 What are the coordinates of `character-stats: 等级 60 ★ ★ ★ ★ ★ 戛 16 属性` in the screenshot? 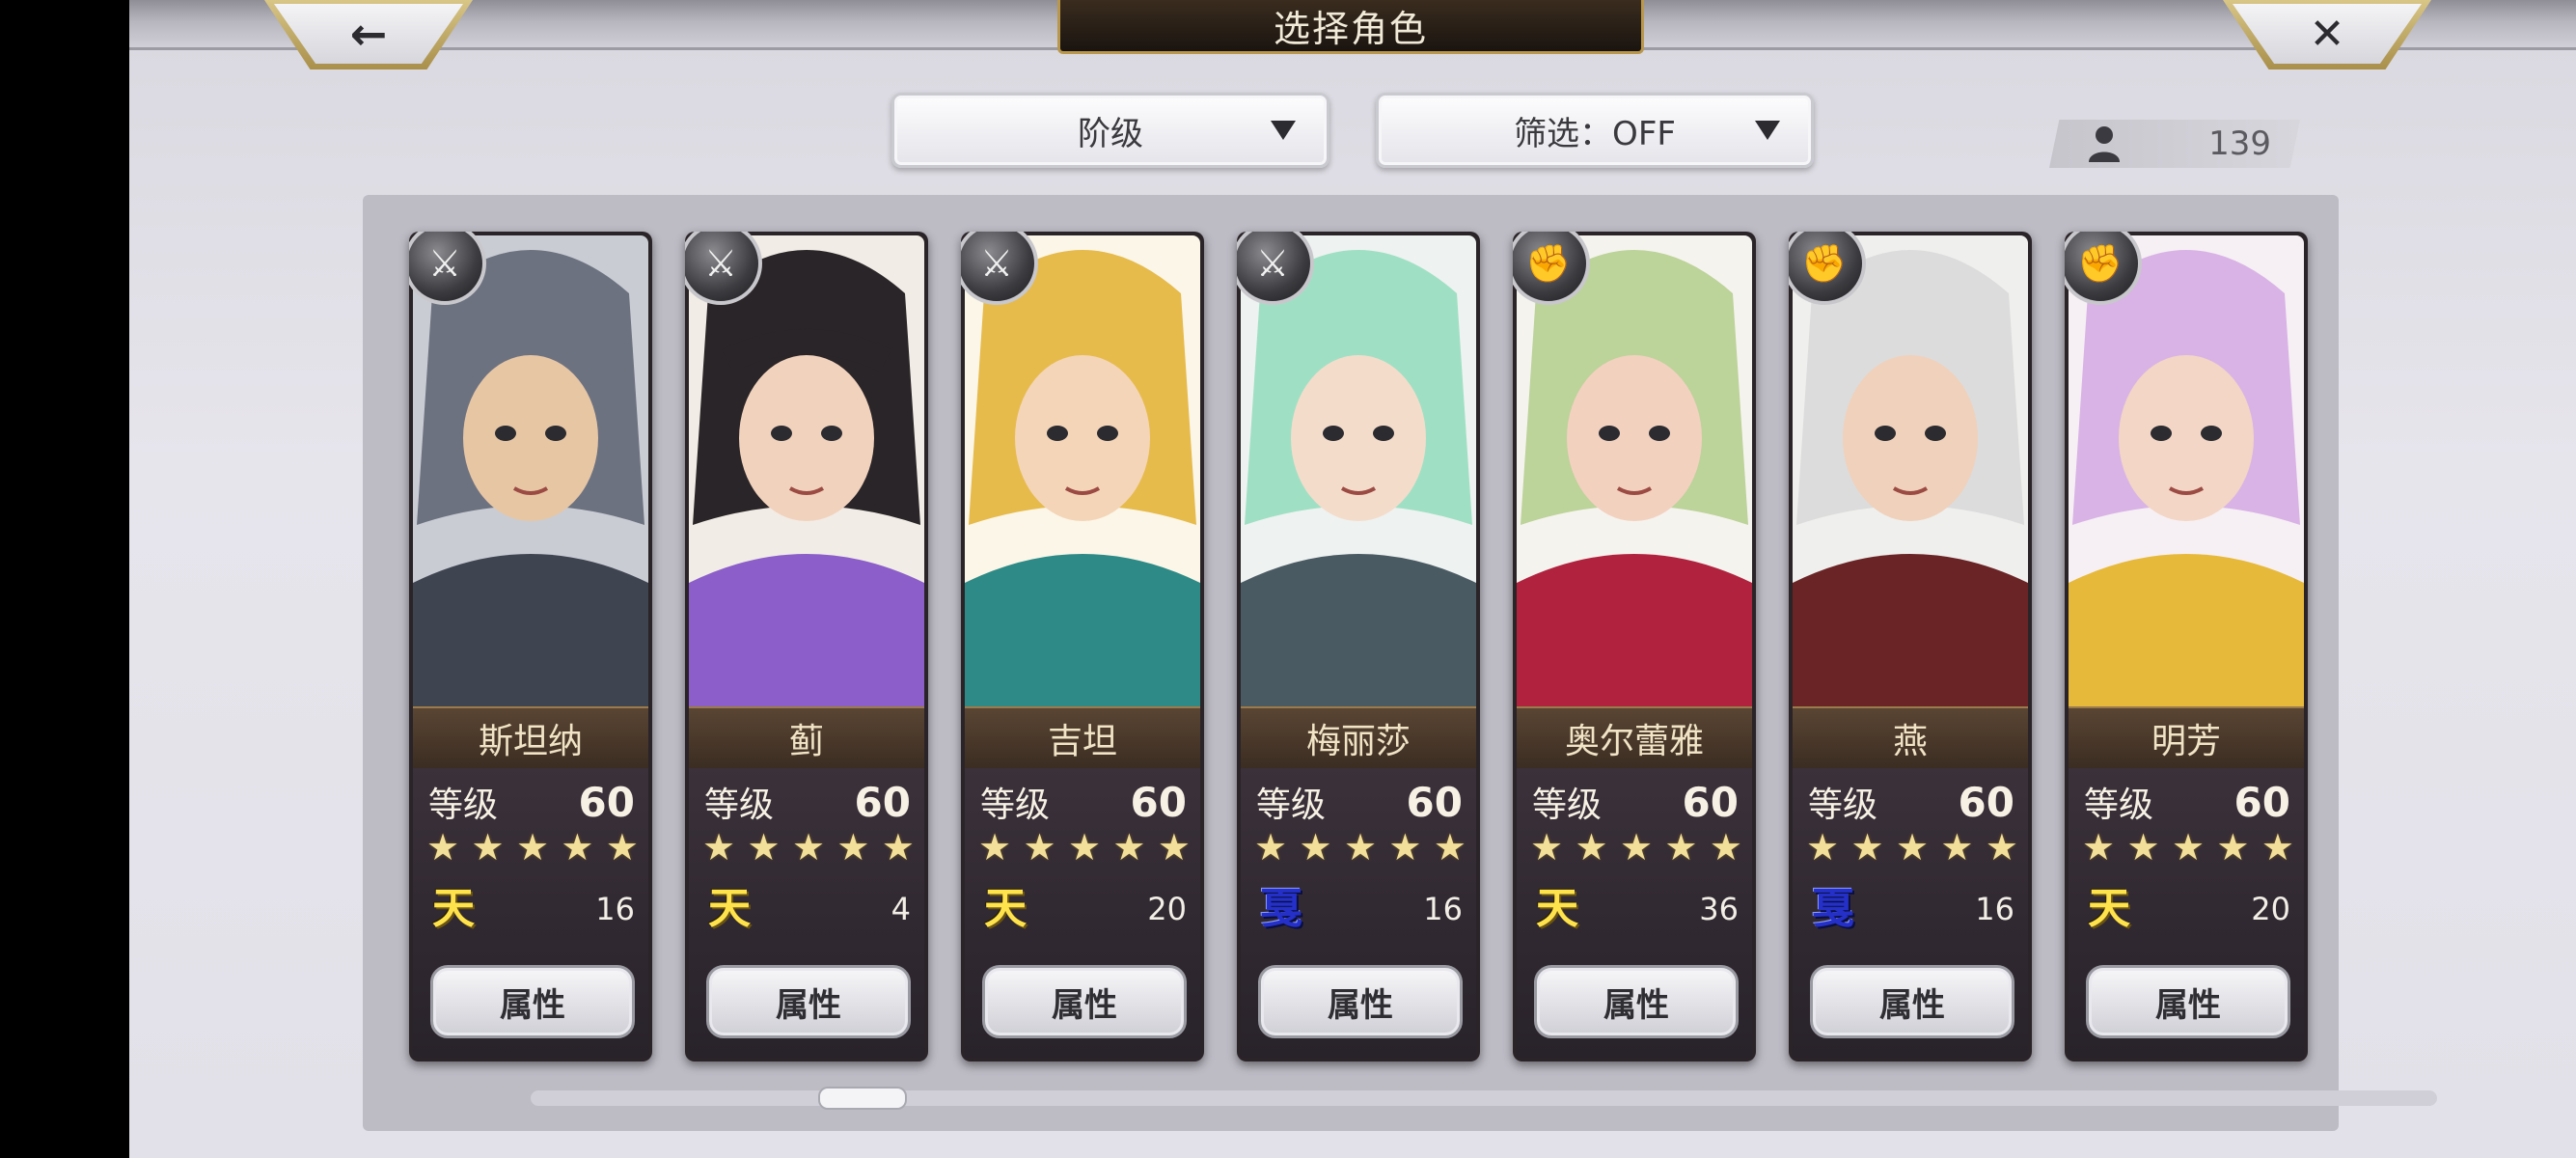 It's located at (1911, 913).